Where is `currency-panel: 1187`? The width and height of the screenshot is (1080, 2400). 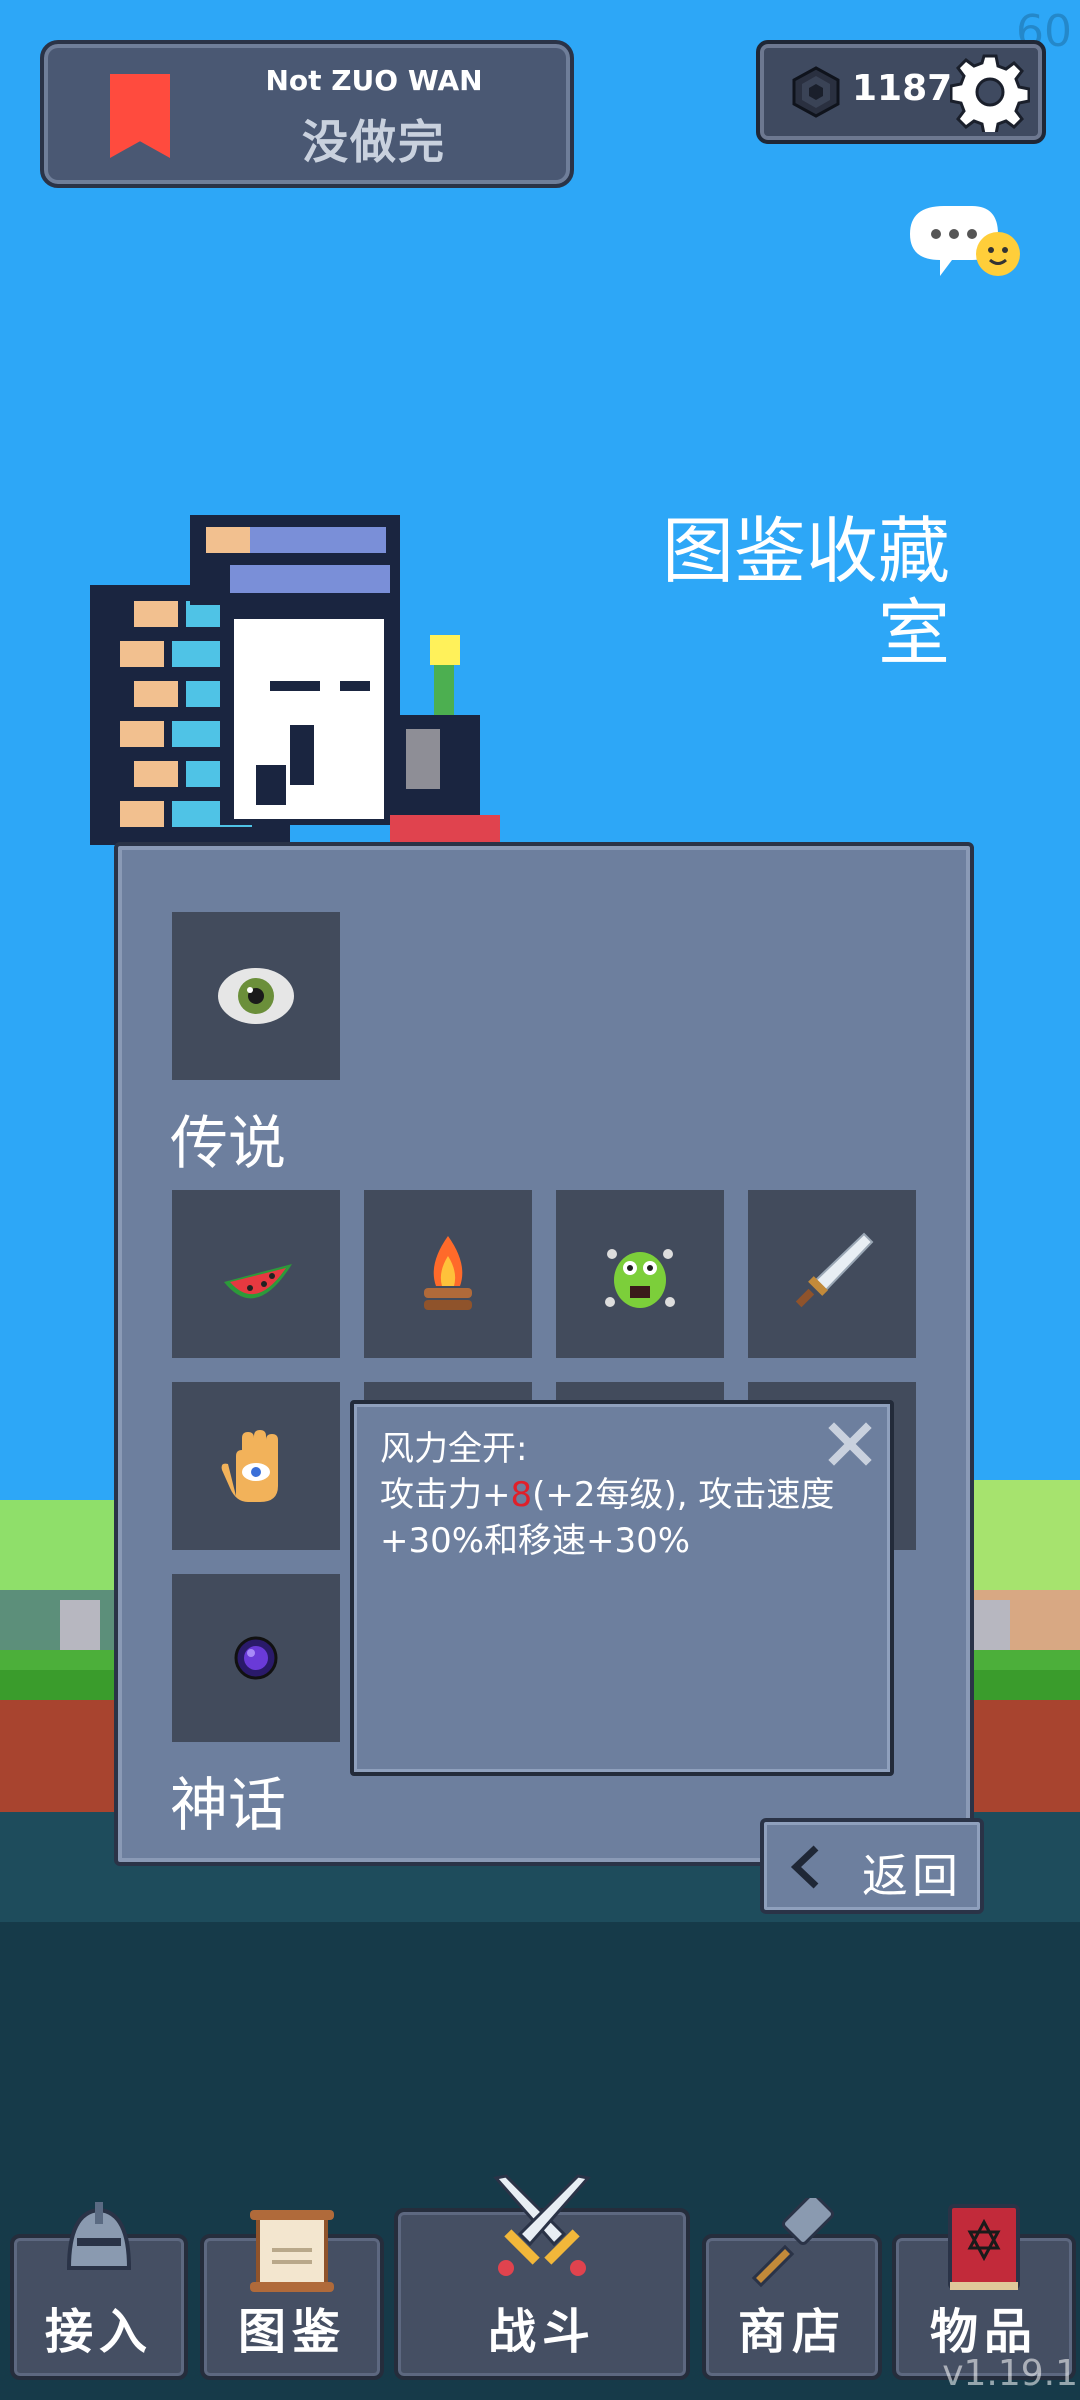
currency-panel: 1187 is located at coordinates (901, 92).